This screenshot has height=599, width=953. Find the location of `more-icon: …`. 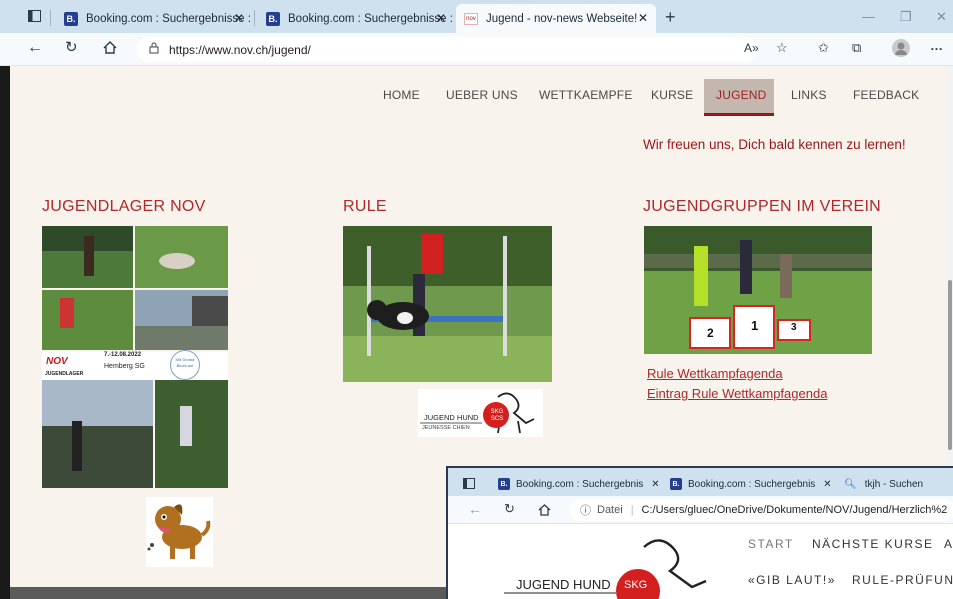

more-icon: … is located at coordinates (936, 45).